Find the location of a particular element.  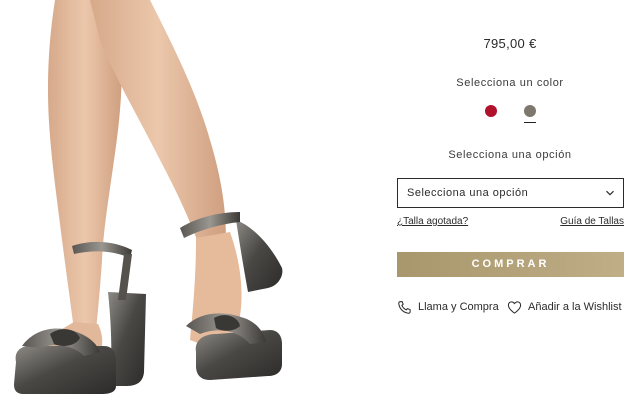

chevron-down-icon is located at coordinates (610, 193).